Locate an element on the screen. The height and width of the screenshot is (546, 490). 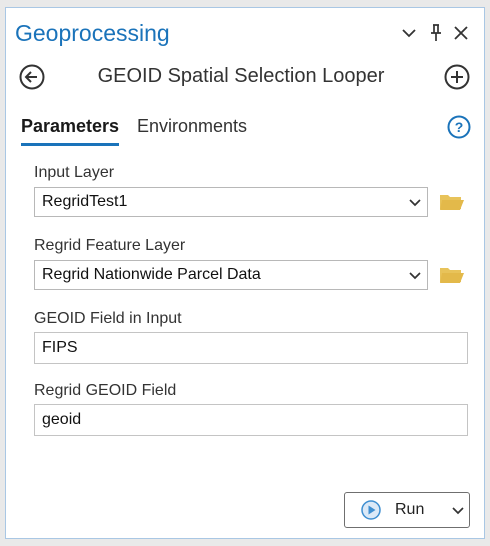
pane-title: Geoprocessing is located at coordinates (92, 33).